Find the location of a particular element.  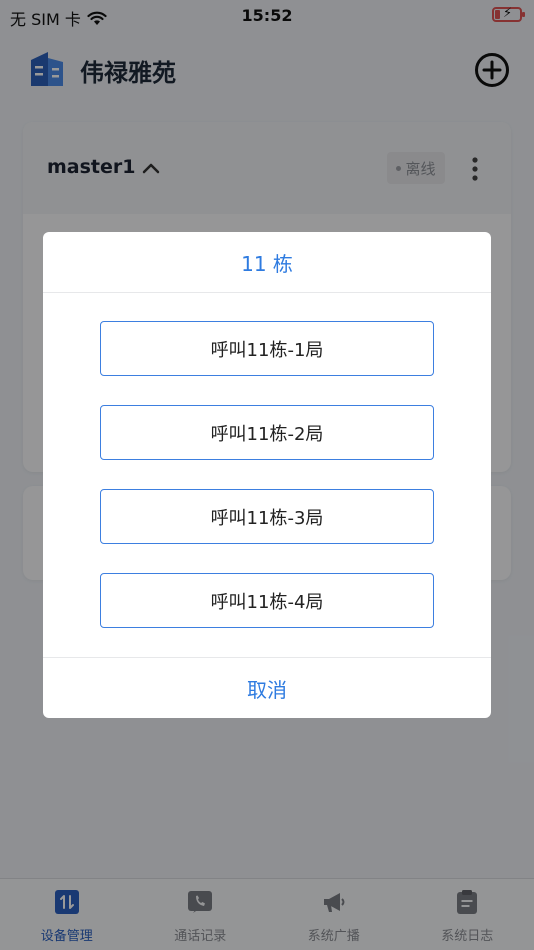

dialog-title: 11 栋 is located at coordinates (267, 262).